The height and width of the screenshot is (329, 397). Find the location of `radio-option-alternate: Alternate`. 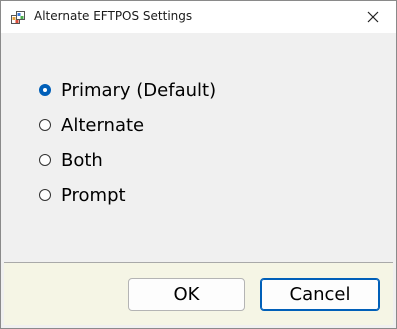

radio-option-alternate: Alternate is located at coordinates (91, 125).